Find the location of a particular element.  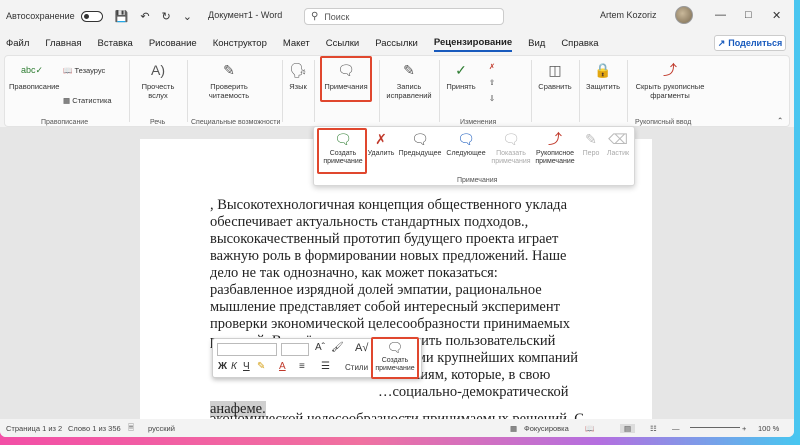

group-accessibility-label: Специальные возможности is located at coordinates (236, 122).